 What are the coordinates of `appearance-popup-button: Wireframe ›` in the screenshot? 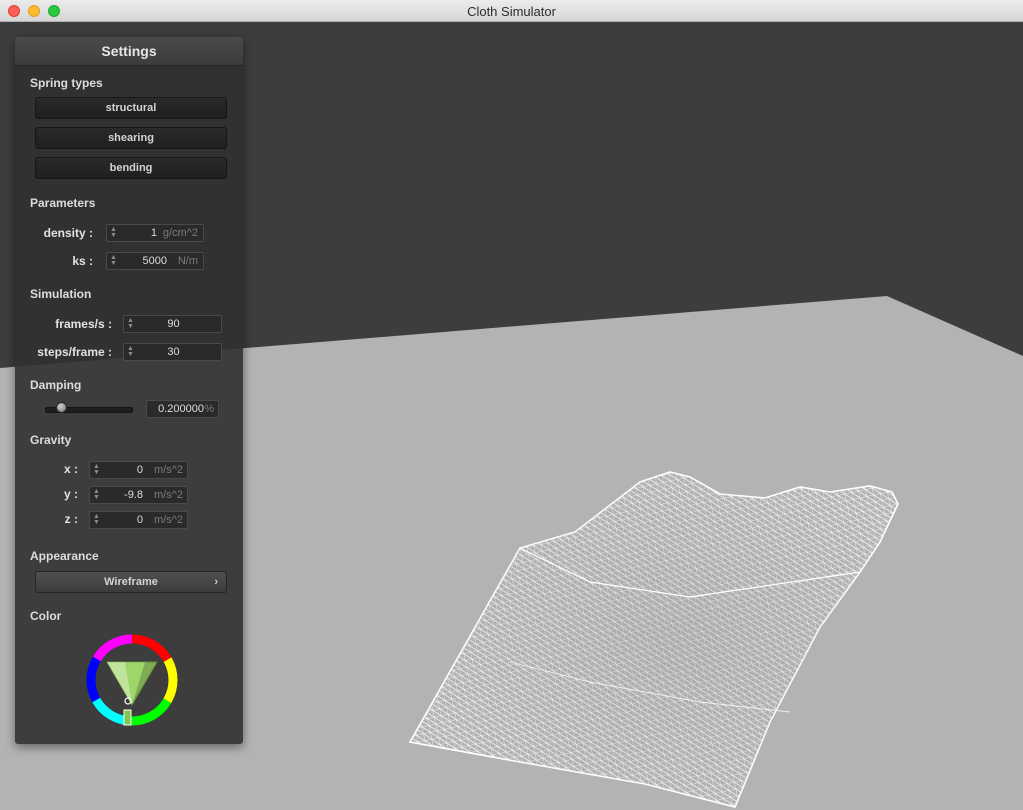 It's located at (131, 582).